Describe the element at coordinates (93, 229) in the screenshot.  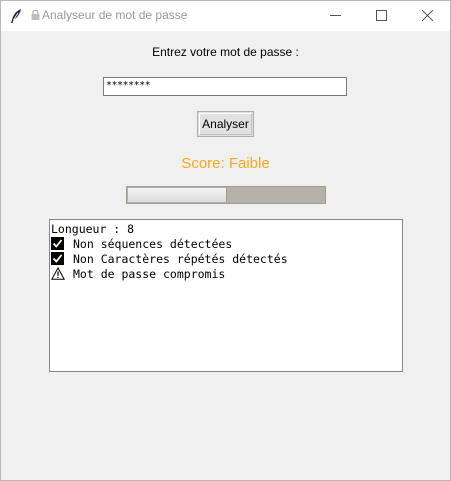
I see `result-text: Longueur : 8` at that location.